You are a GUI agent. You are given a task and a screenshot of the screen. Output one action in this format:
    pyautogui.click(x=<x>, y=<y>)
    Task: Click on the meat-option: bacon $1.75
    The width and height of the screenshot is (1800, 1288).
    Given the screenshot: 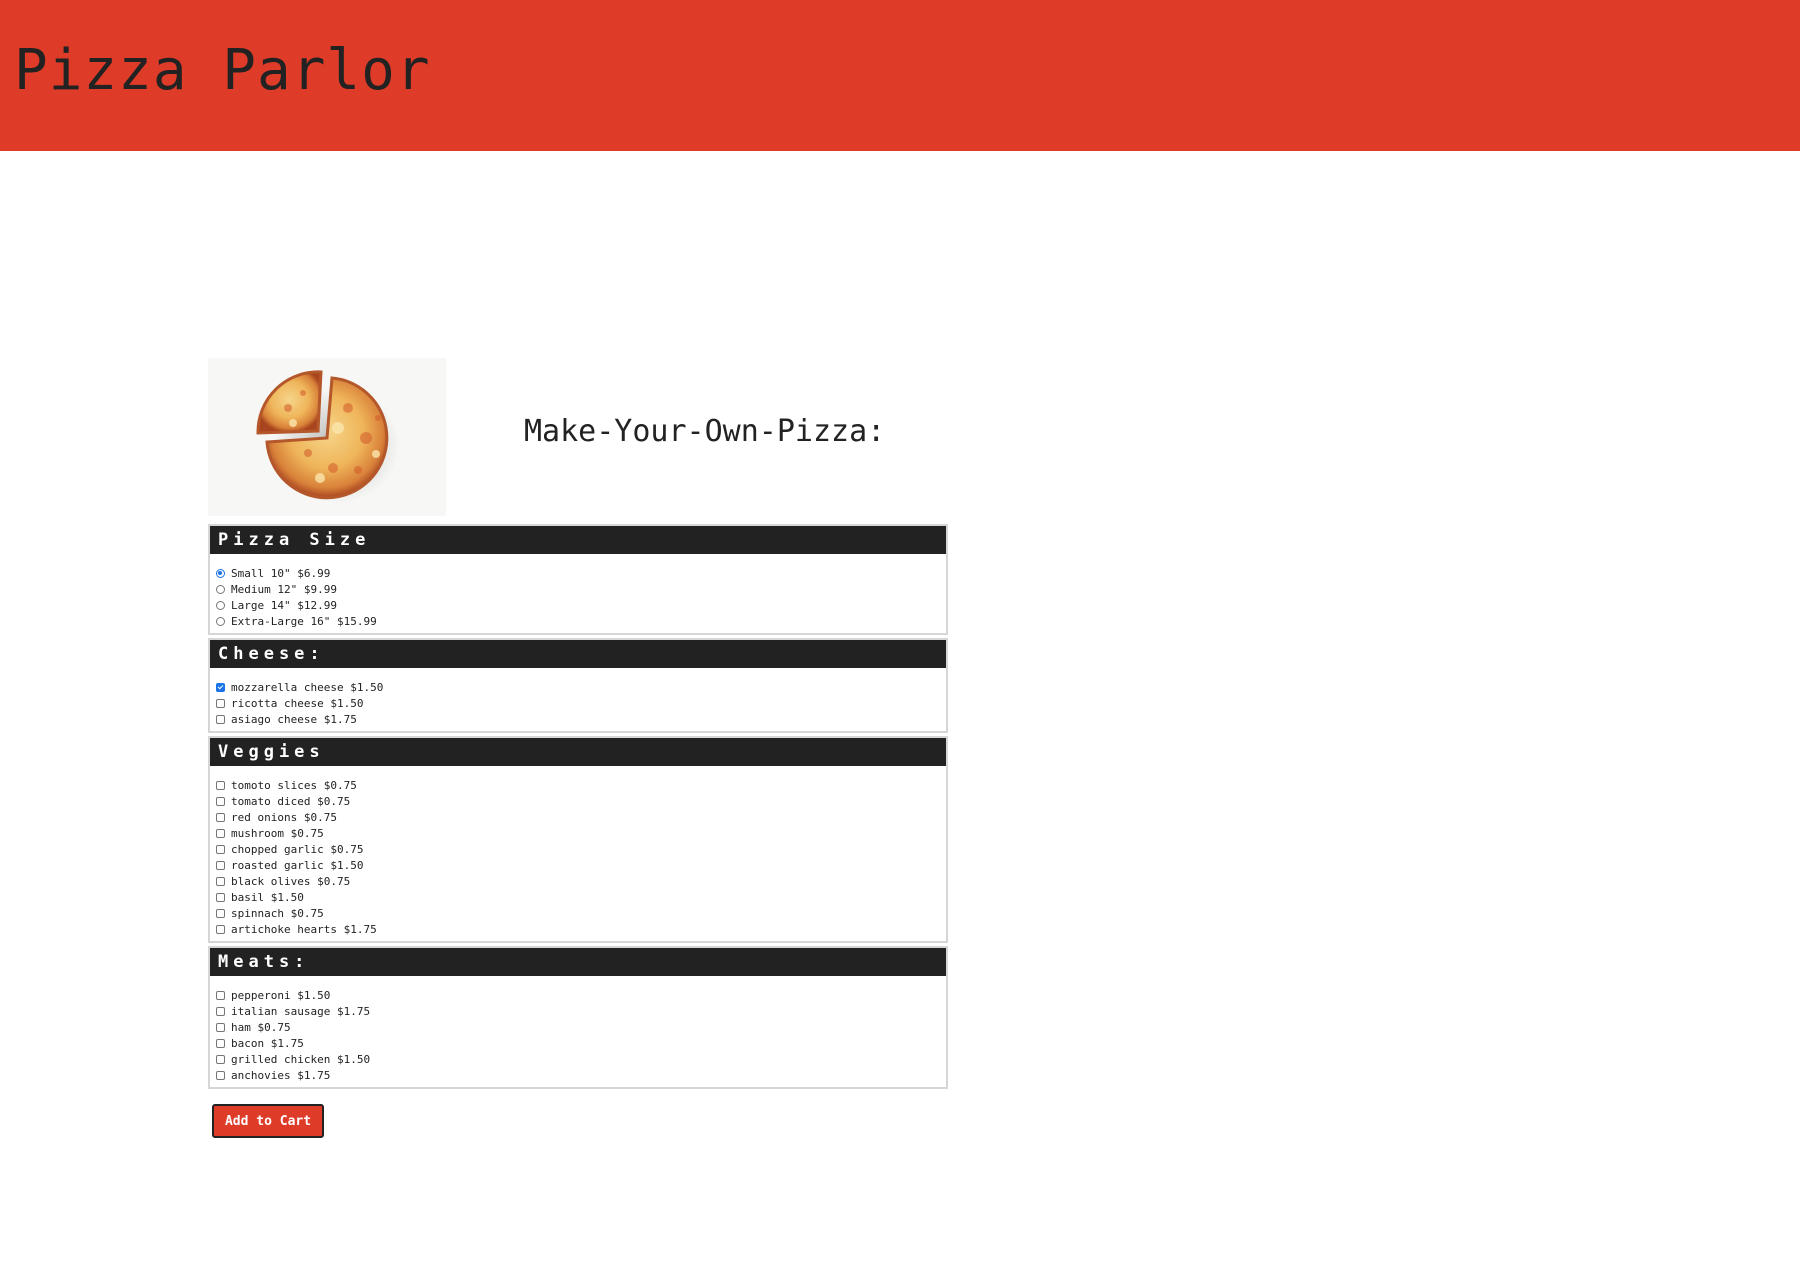 What is the action you would take?
    pyautogui.click(x=581, y=1043)
    